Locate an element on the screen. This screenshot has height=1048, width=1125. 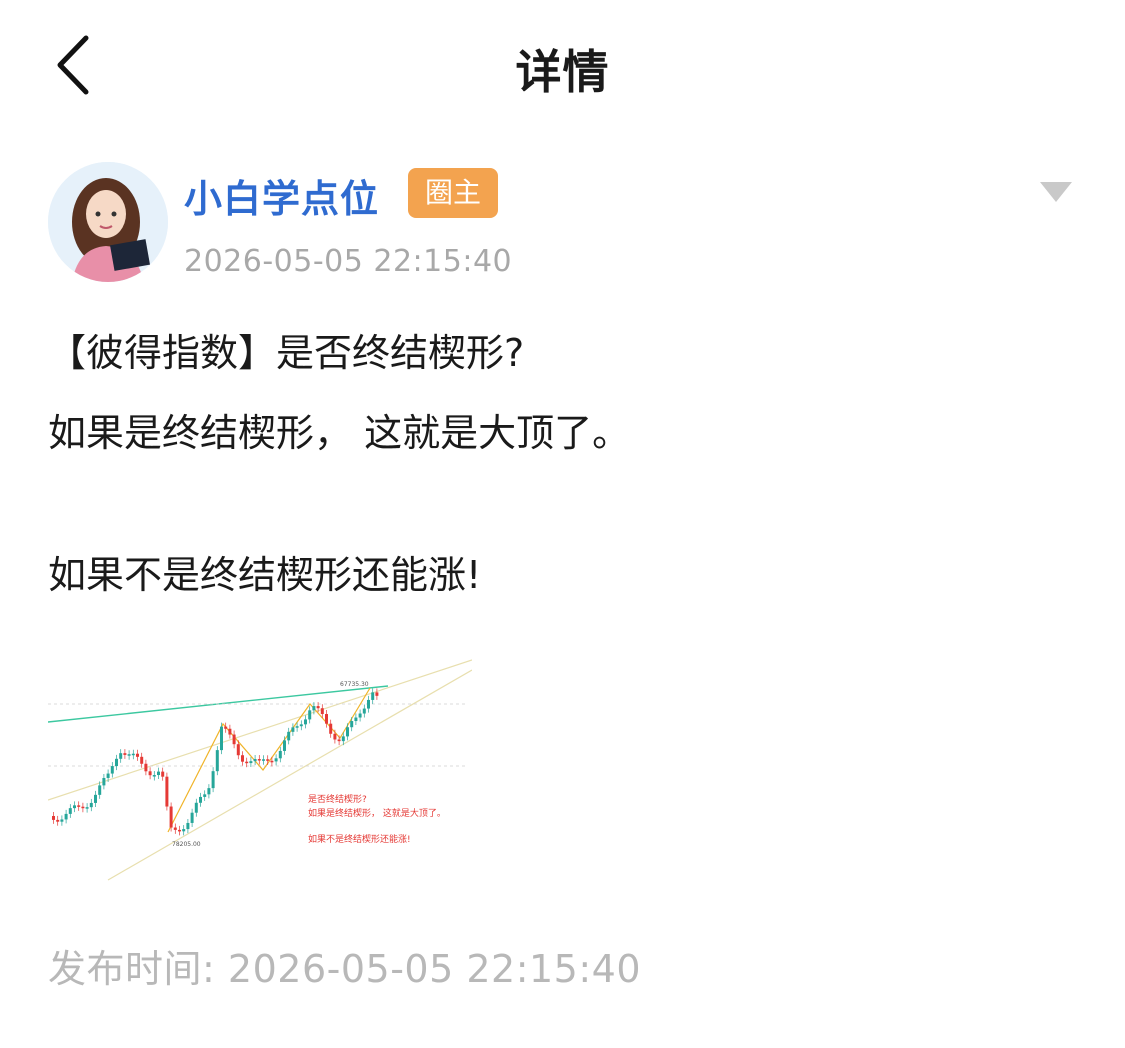
triangle-down-icon is located at coordinates (1056, 192).